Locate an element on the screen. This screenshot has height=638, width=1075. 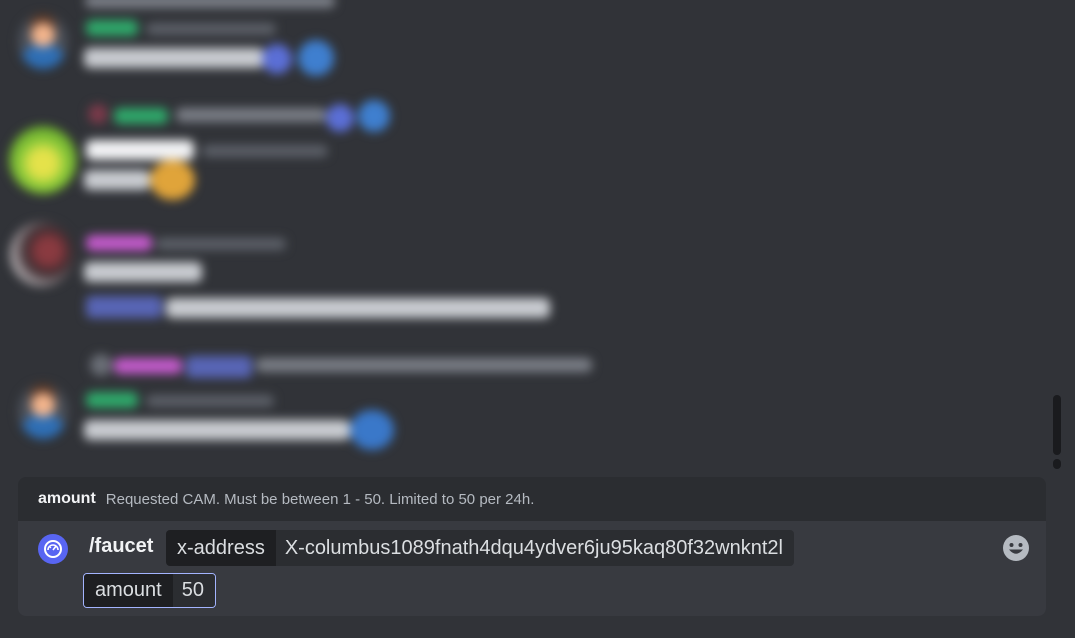
option-key: x-address is located at coordinates (221, 548).